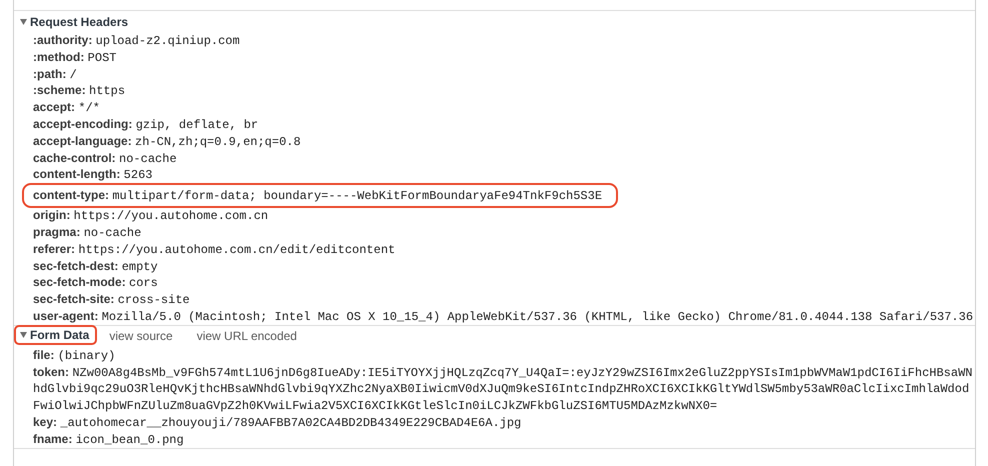 The width and height of the screenshot is (988, 466). I want to click on section-header: Request Headers, so click(75, 22).